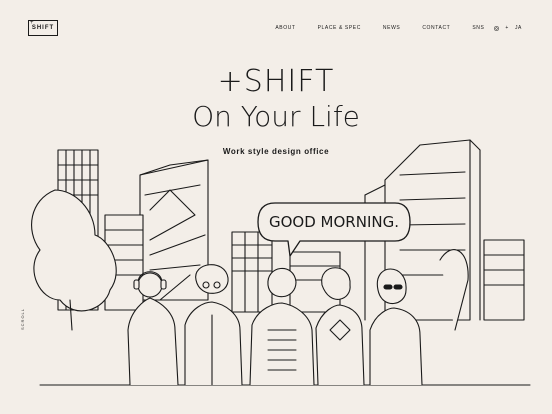 This screenshot has height=414, width=552. Describe the element at coordinates (334, 222) in the screenshot. I see `speech-bubble-text: GOOD MORNING.` at that location.